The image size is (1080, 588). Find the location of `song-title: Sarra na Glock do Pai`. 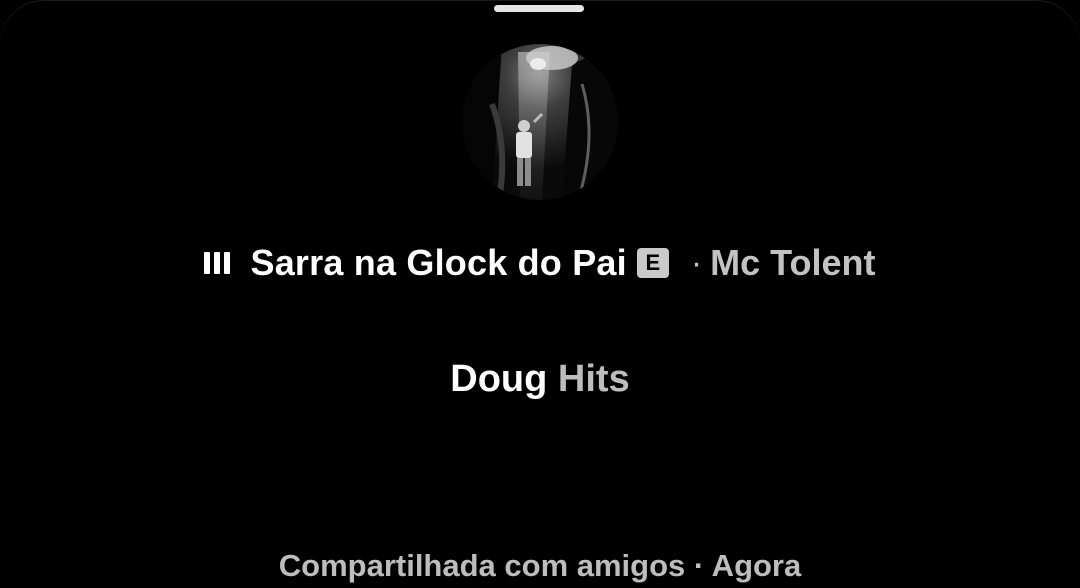

song-title: Sarra na Glock do Pai is located at coordinates (438, 263).